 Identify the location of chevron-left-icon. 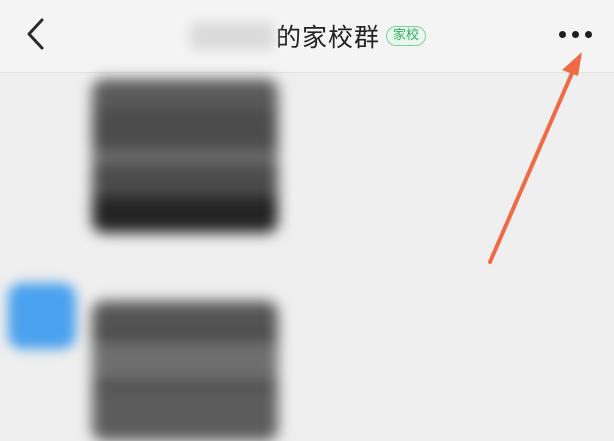
(35, 34).